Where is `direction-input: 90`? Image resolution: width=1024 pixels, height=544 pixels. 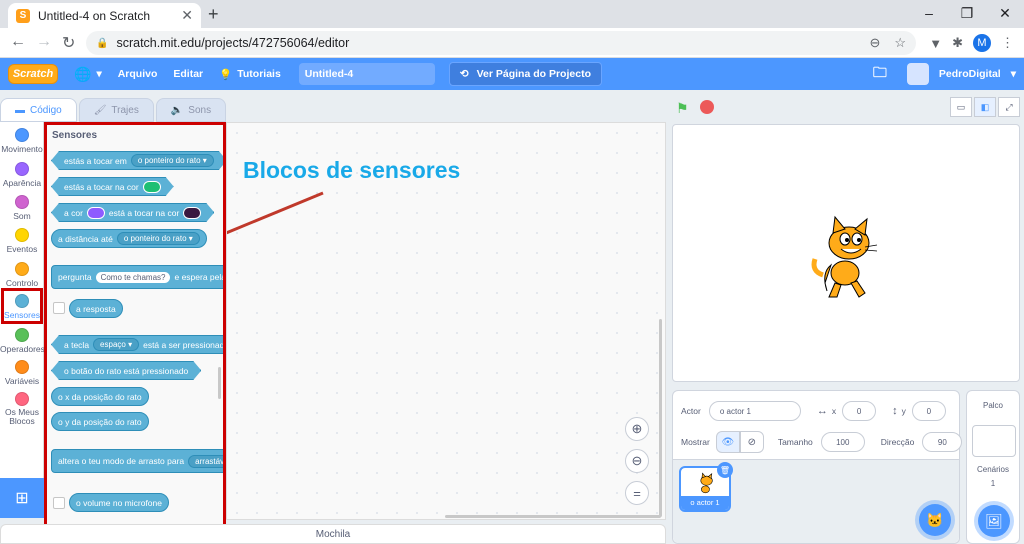
direction-input: 90 is located at coordinates (942, 442).